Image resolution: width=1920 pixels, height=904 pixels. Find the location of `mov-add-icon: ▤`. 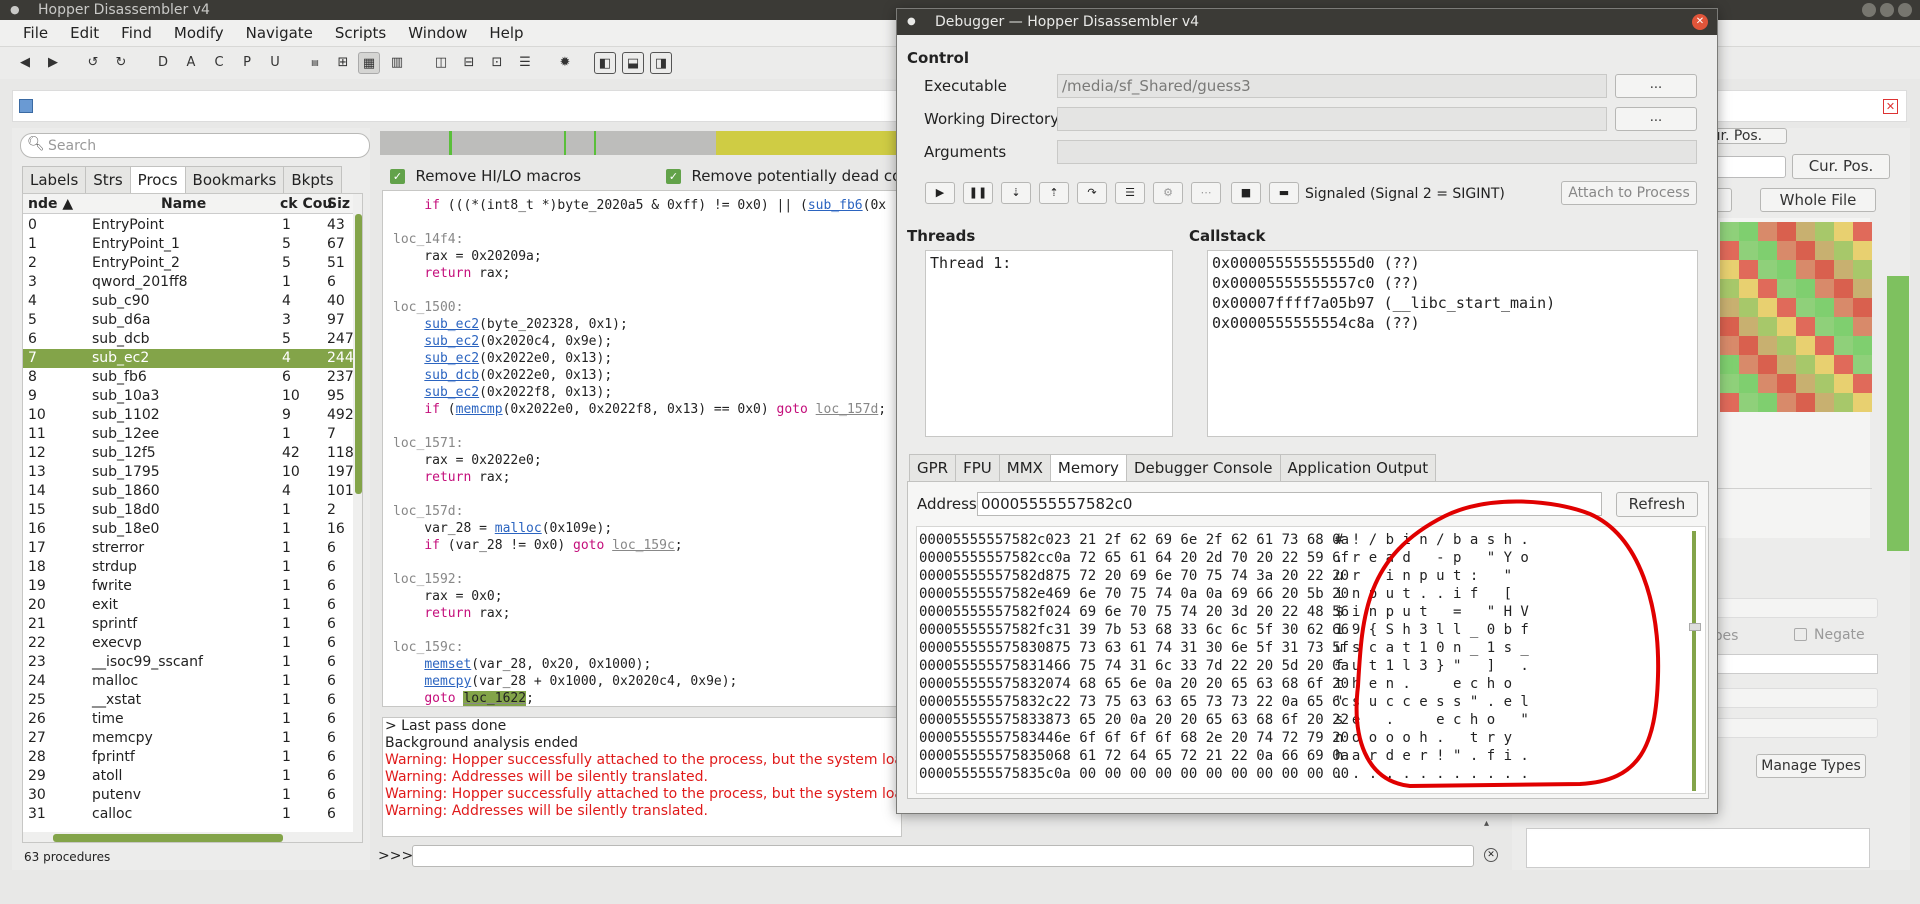

mov-add-icon: ▤ is located at coordinates (315, 63).